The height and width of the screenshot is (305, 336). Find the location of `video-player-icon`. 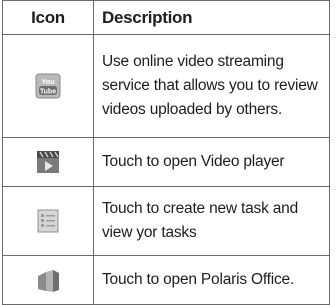

video-player-icon is located at coordinates (48, 162).